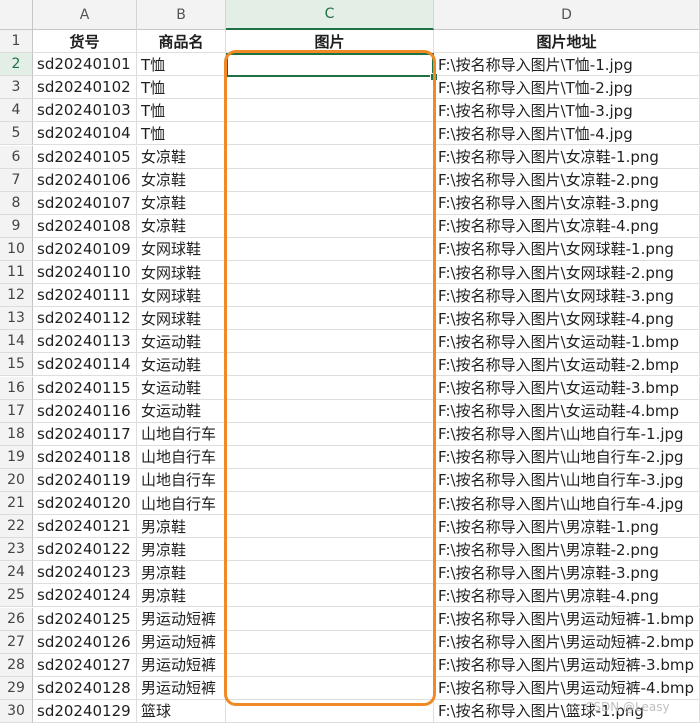 Image resolution: width=700 pixels, height=723 pixels. Describe the element at coordinates (85, 296) in the screenshot. I see `cell-a: sd20240111` at that location.